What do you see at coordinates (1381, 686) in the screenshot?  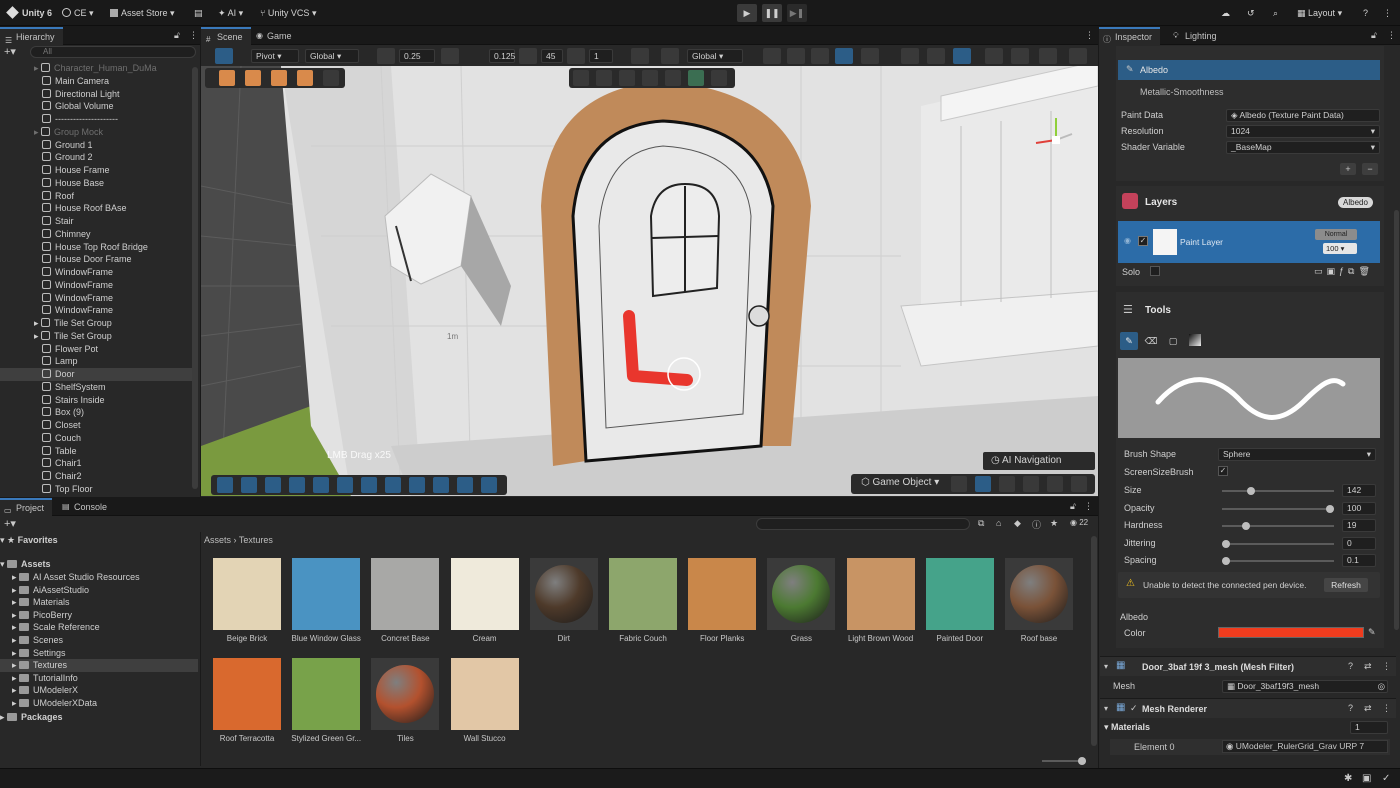 I see `object-picker-icon: ◎` at bounding box center [1381, 686].